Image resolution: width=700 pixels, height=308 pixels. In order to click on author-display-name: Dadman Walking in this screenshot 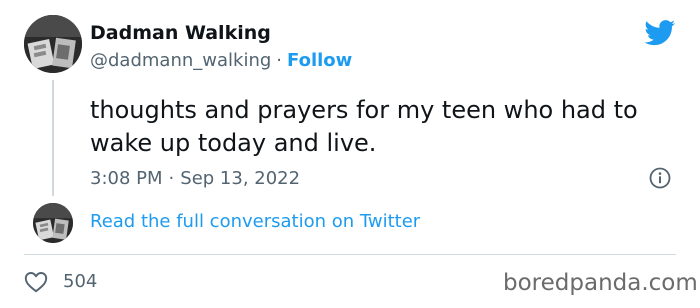, I will do `click(180, 33)`.